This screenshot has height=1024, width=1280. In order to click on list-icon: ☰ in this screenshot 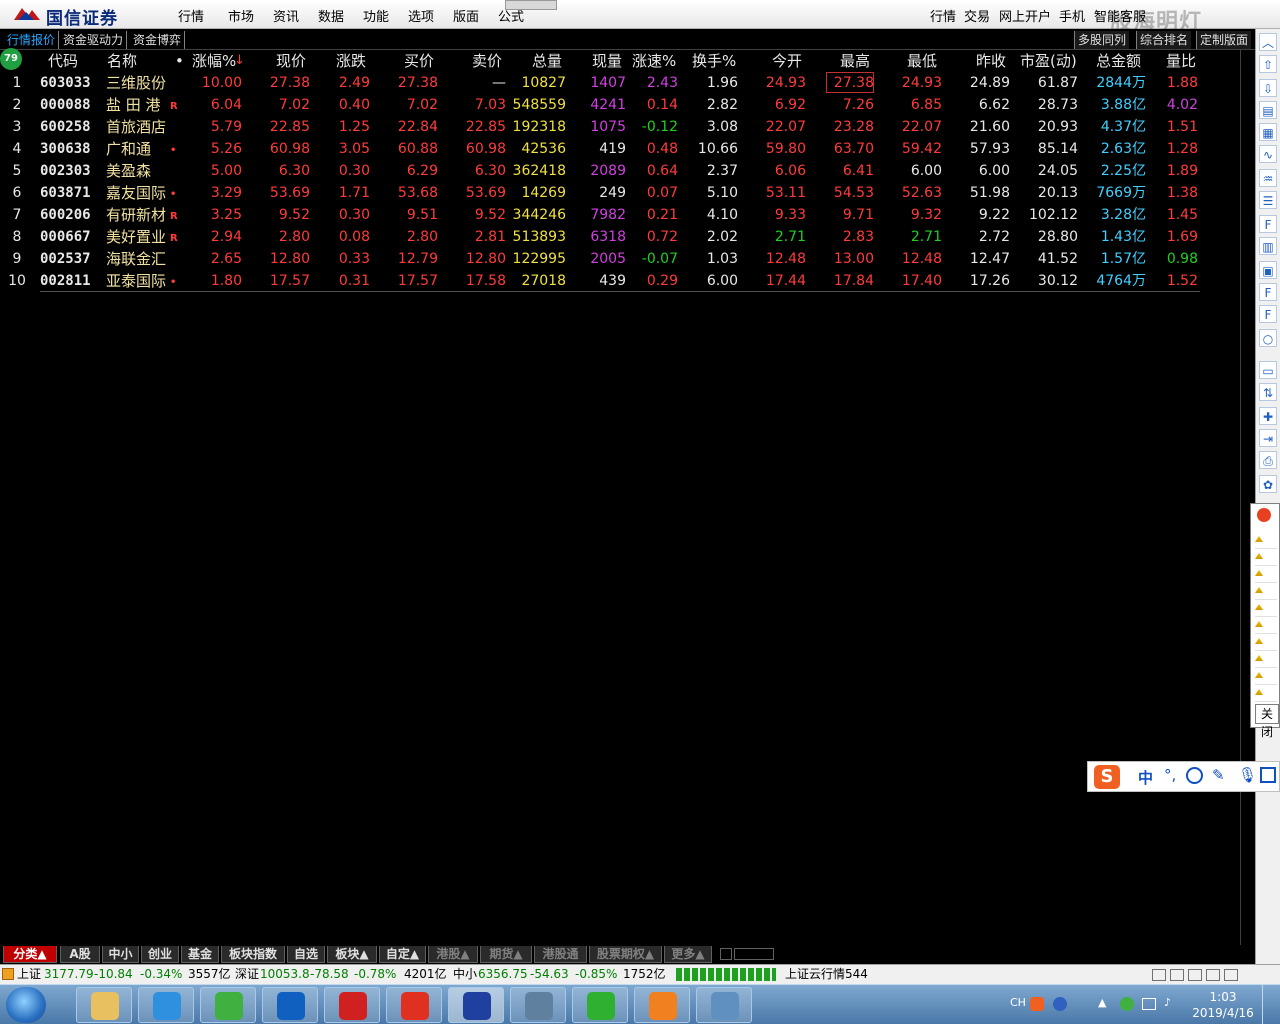, I will do `click(1268, 200)`.